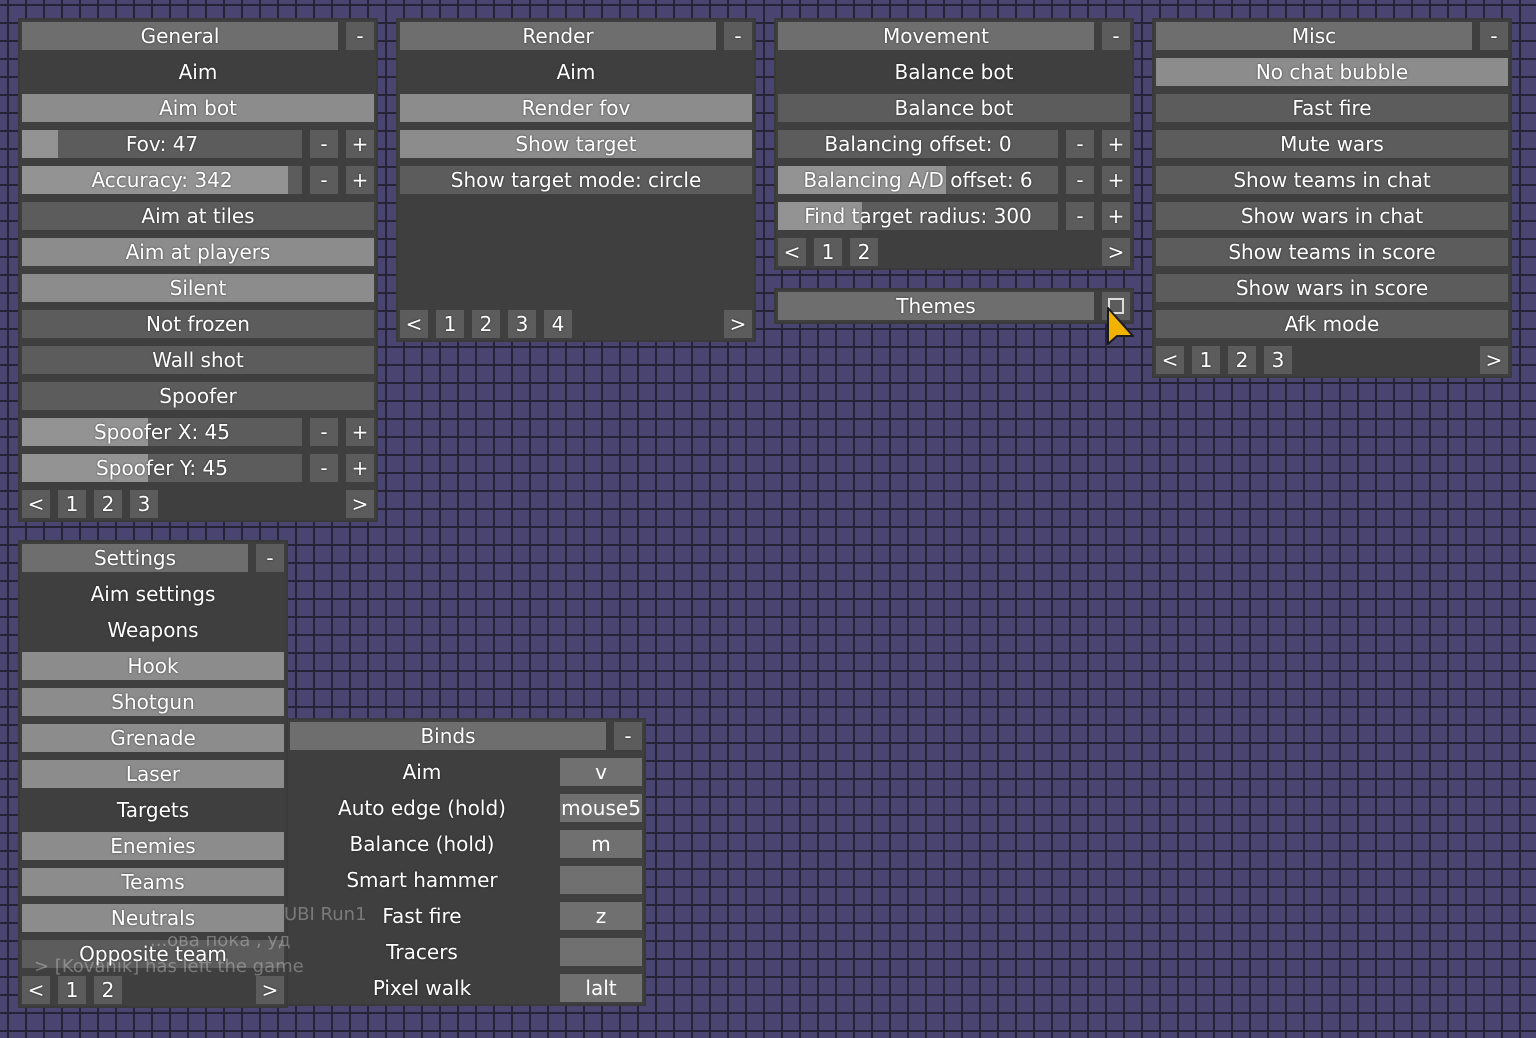  I want to click on balance-bot-section-header: Balance bot, so click(954, 72).